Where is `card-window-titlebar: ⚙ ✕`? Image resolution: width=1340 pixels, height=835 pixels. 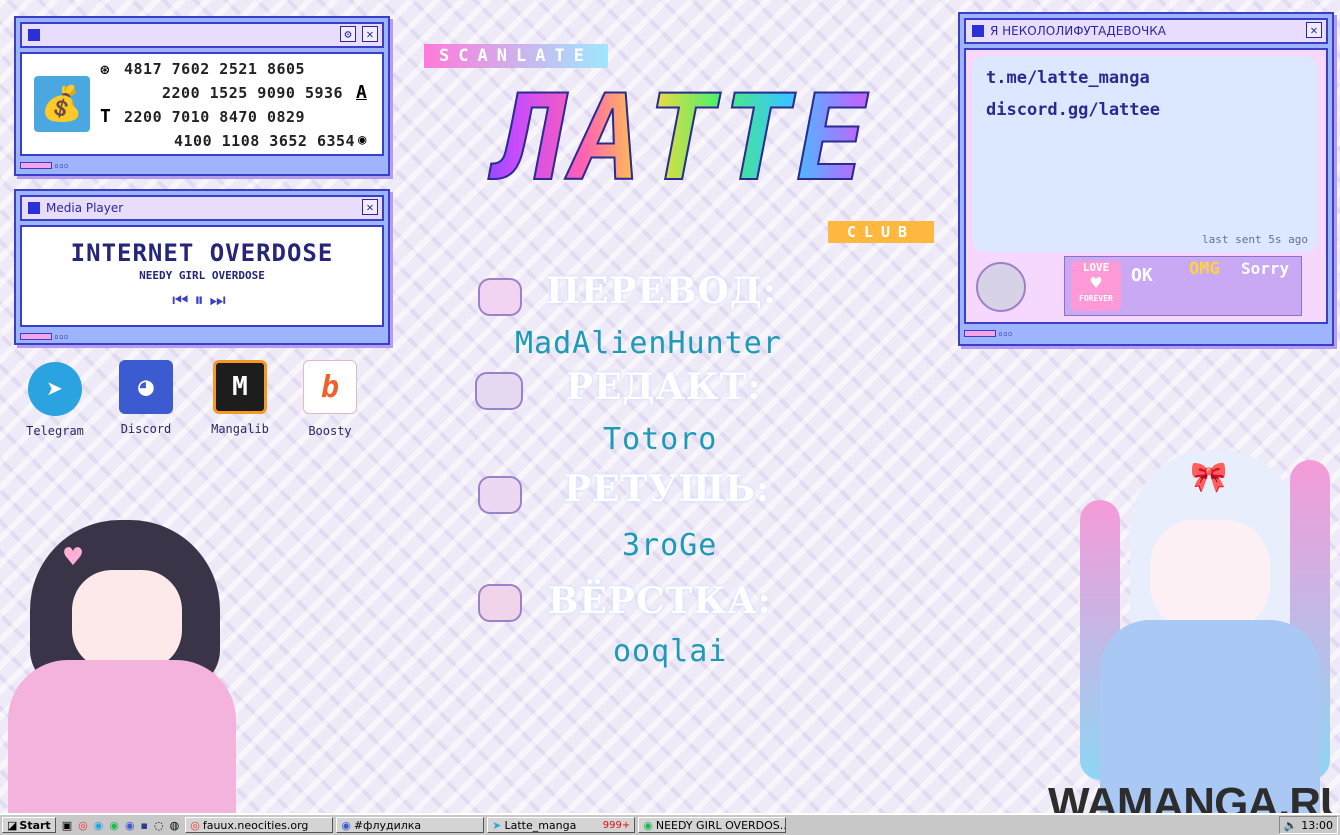
card-window-titlebar: ⚙ ✕ is located at coordinates (202, 35).